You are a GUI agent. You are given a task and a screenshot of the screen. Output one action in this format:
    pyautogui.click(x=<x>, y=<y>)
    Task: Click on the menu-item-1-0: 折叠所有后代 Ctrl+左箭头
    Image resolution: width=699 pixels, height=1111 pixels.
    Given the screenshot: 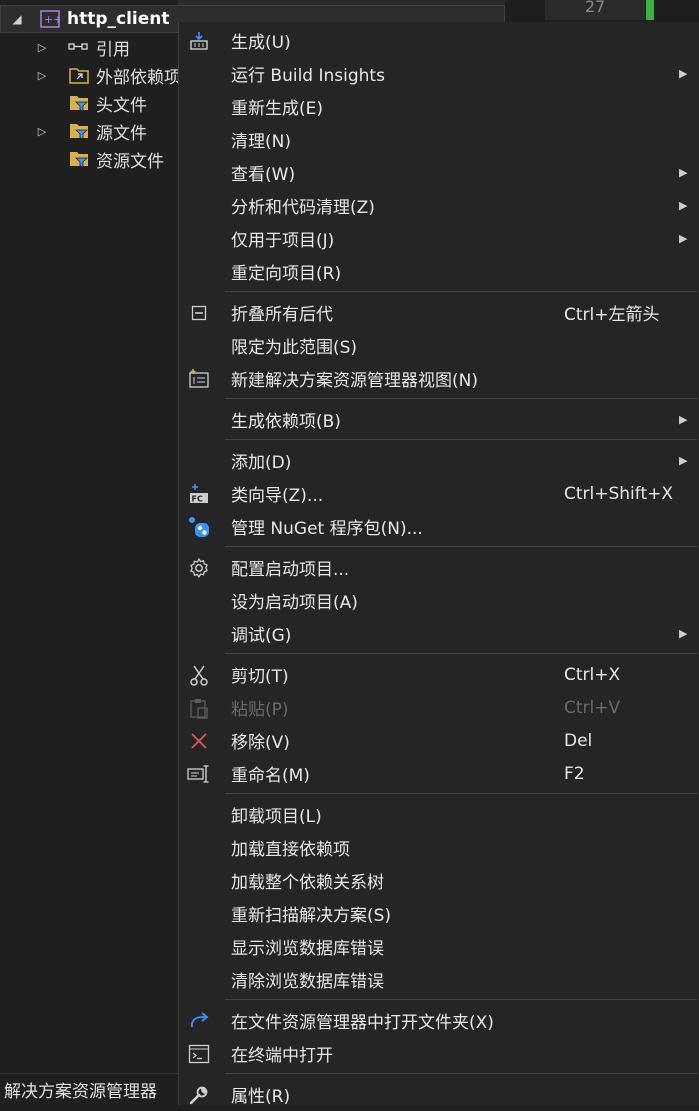 What is the action you would take?
    pyautogui.click(x=439, y=312)
    